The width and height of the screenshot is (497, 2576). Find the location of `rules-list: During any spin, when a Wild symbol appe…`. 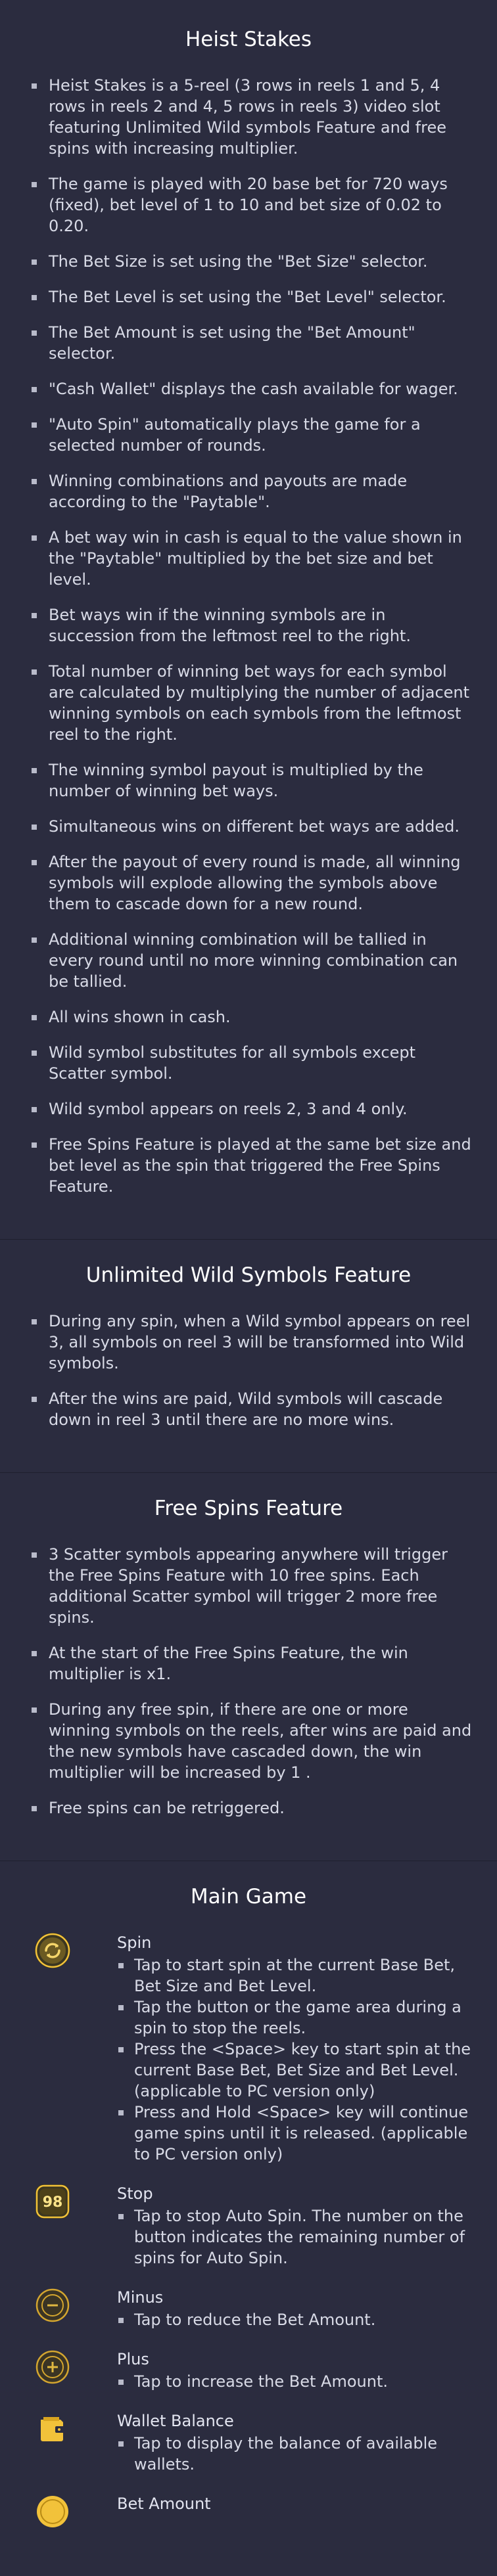

rules-list: During any spin, when a Wild symbol appe… is located at coordinates (248, 1370).